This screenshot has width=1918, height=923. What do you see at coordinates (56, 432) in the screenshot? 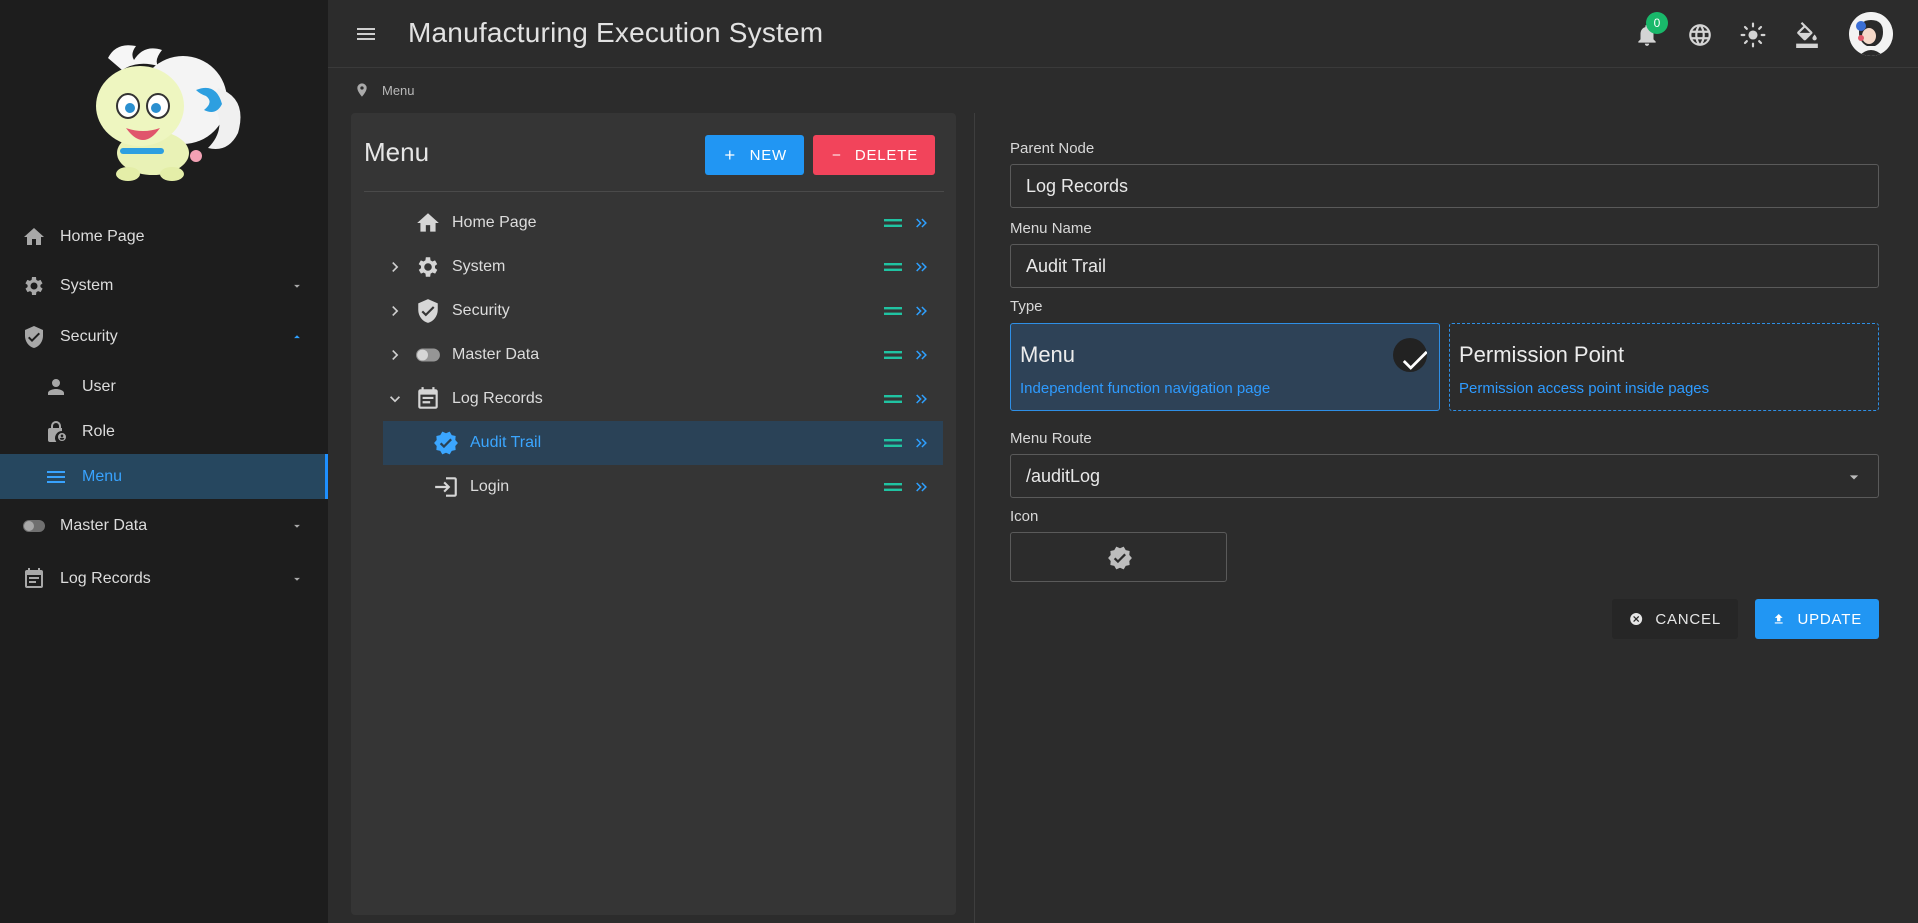
I see `lock-person-icon` at bounding box center [56, 432].